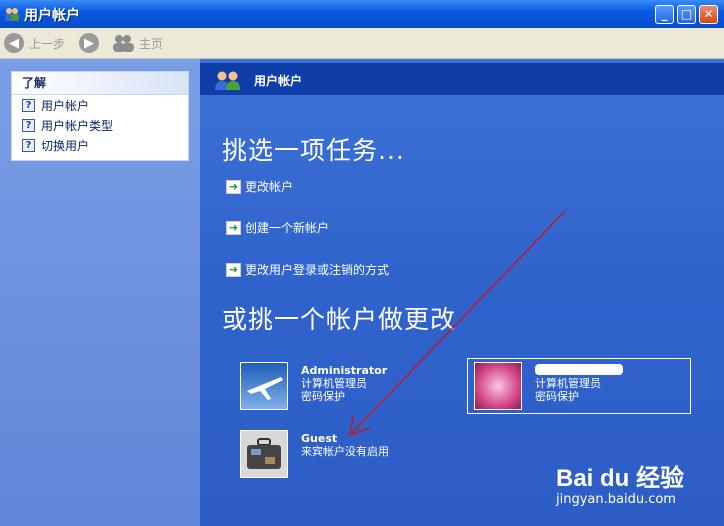  I want to click on watermark-domain: jingyan.baidu.com, so click(616, 499).